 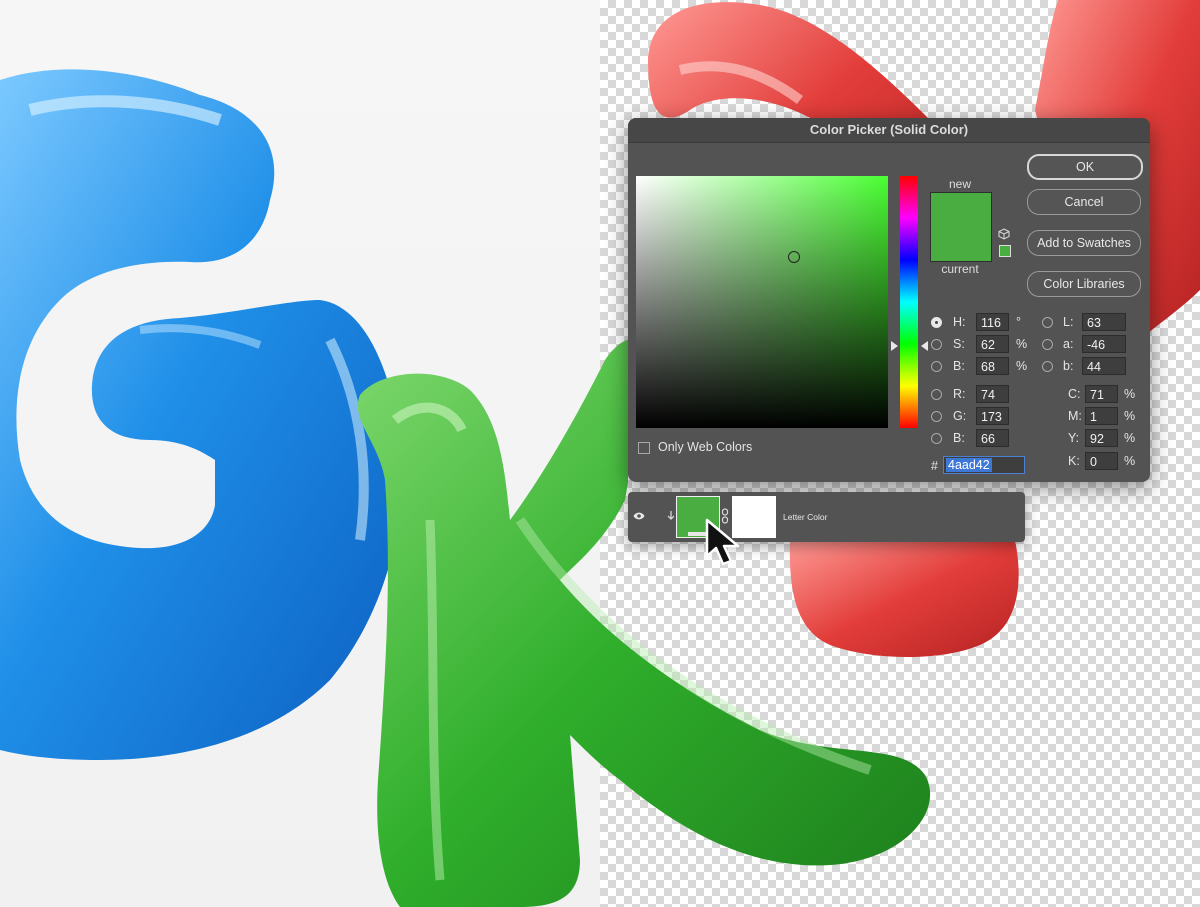 What do you see at coordinates (705, 447) in the screenshot?
I see `only-web-colors-label: Only Web Colors` at bounding box center [705, 447].